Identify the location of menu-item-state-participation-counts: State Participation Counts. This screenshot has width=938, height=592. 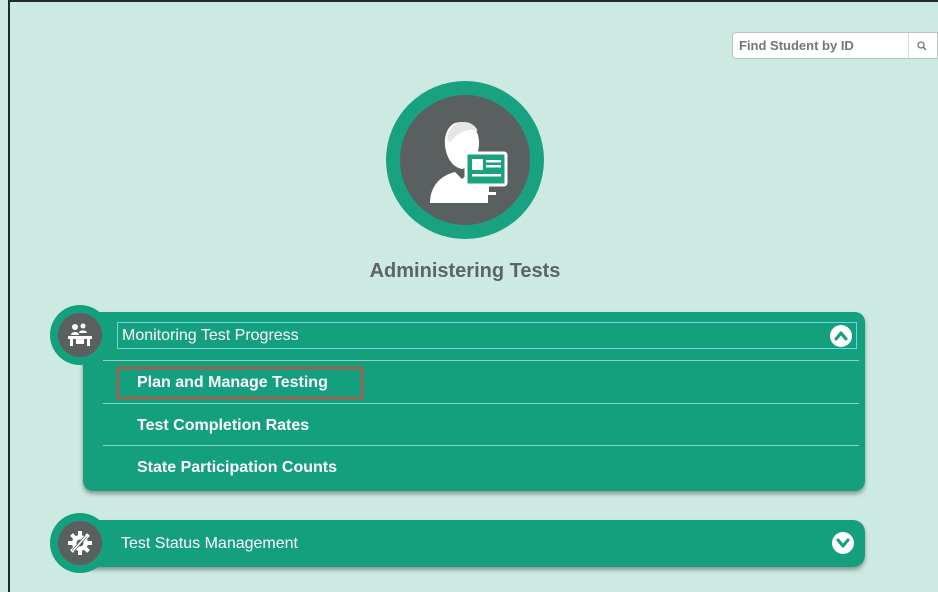
(237, 468).